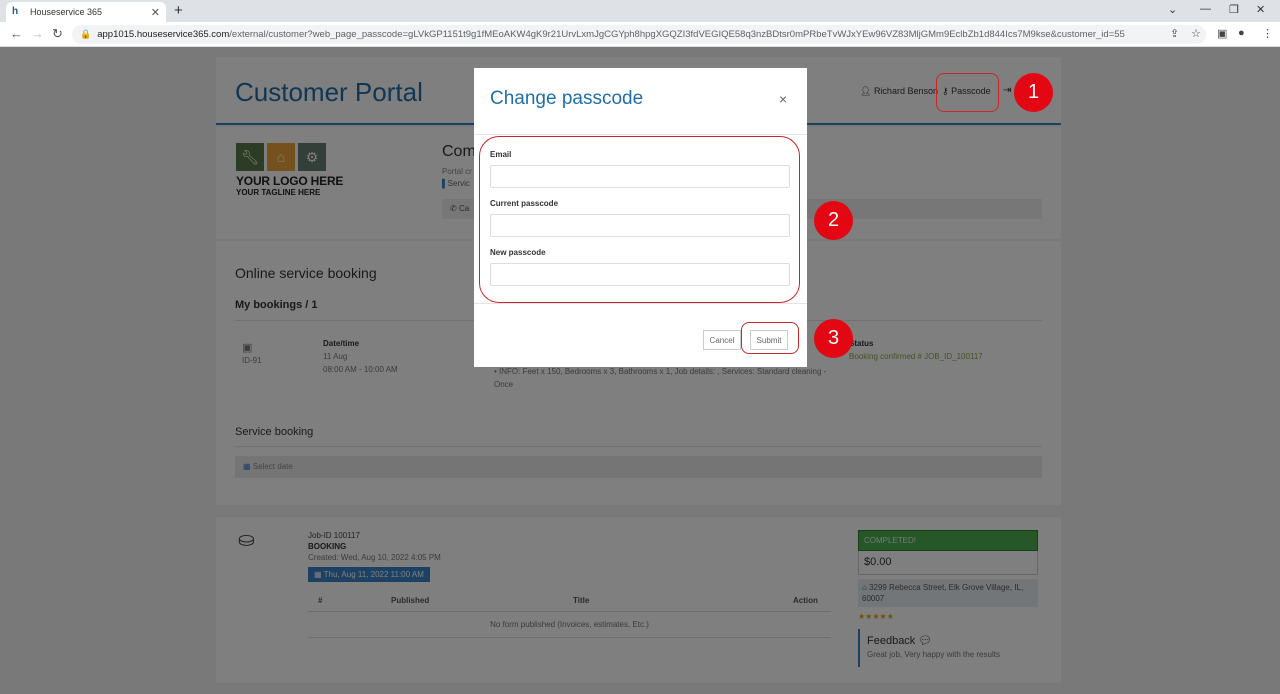 The width and height of the screenshot is (1280, 694). Describe the element at coordinates (1196, 33) in the screenshot. I see `bookmark-star-icon: ☆` at that location.